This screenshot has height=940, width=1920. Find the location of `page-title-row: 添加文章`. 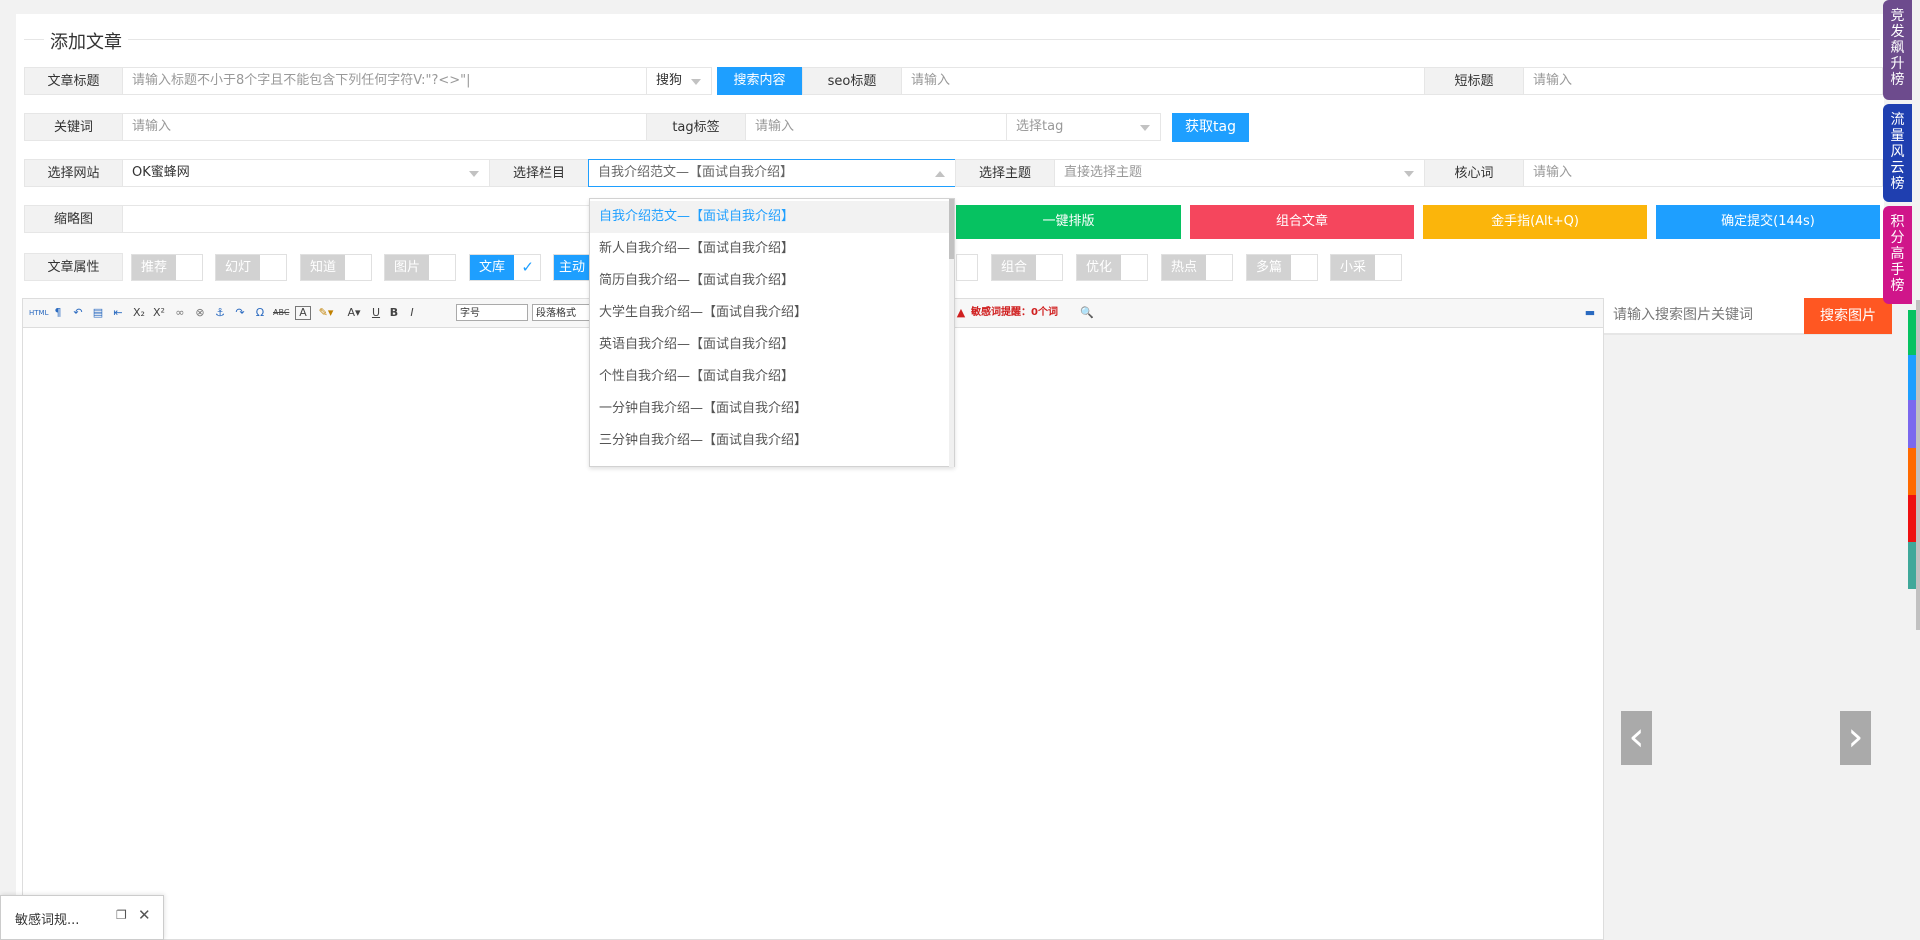

page-title-row: 添加文章 is located at coordinates (952, 41).